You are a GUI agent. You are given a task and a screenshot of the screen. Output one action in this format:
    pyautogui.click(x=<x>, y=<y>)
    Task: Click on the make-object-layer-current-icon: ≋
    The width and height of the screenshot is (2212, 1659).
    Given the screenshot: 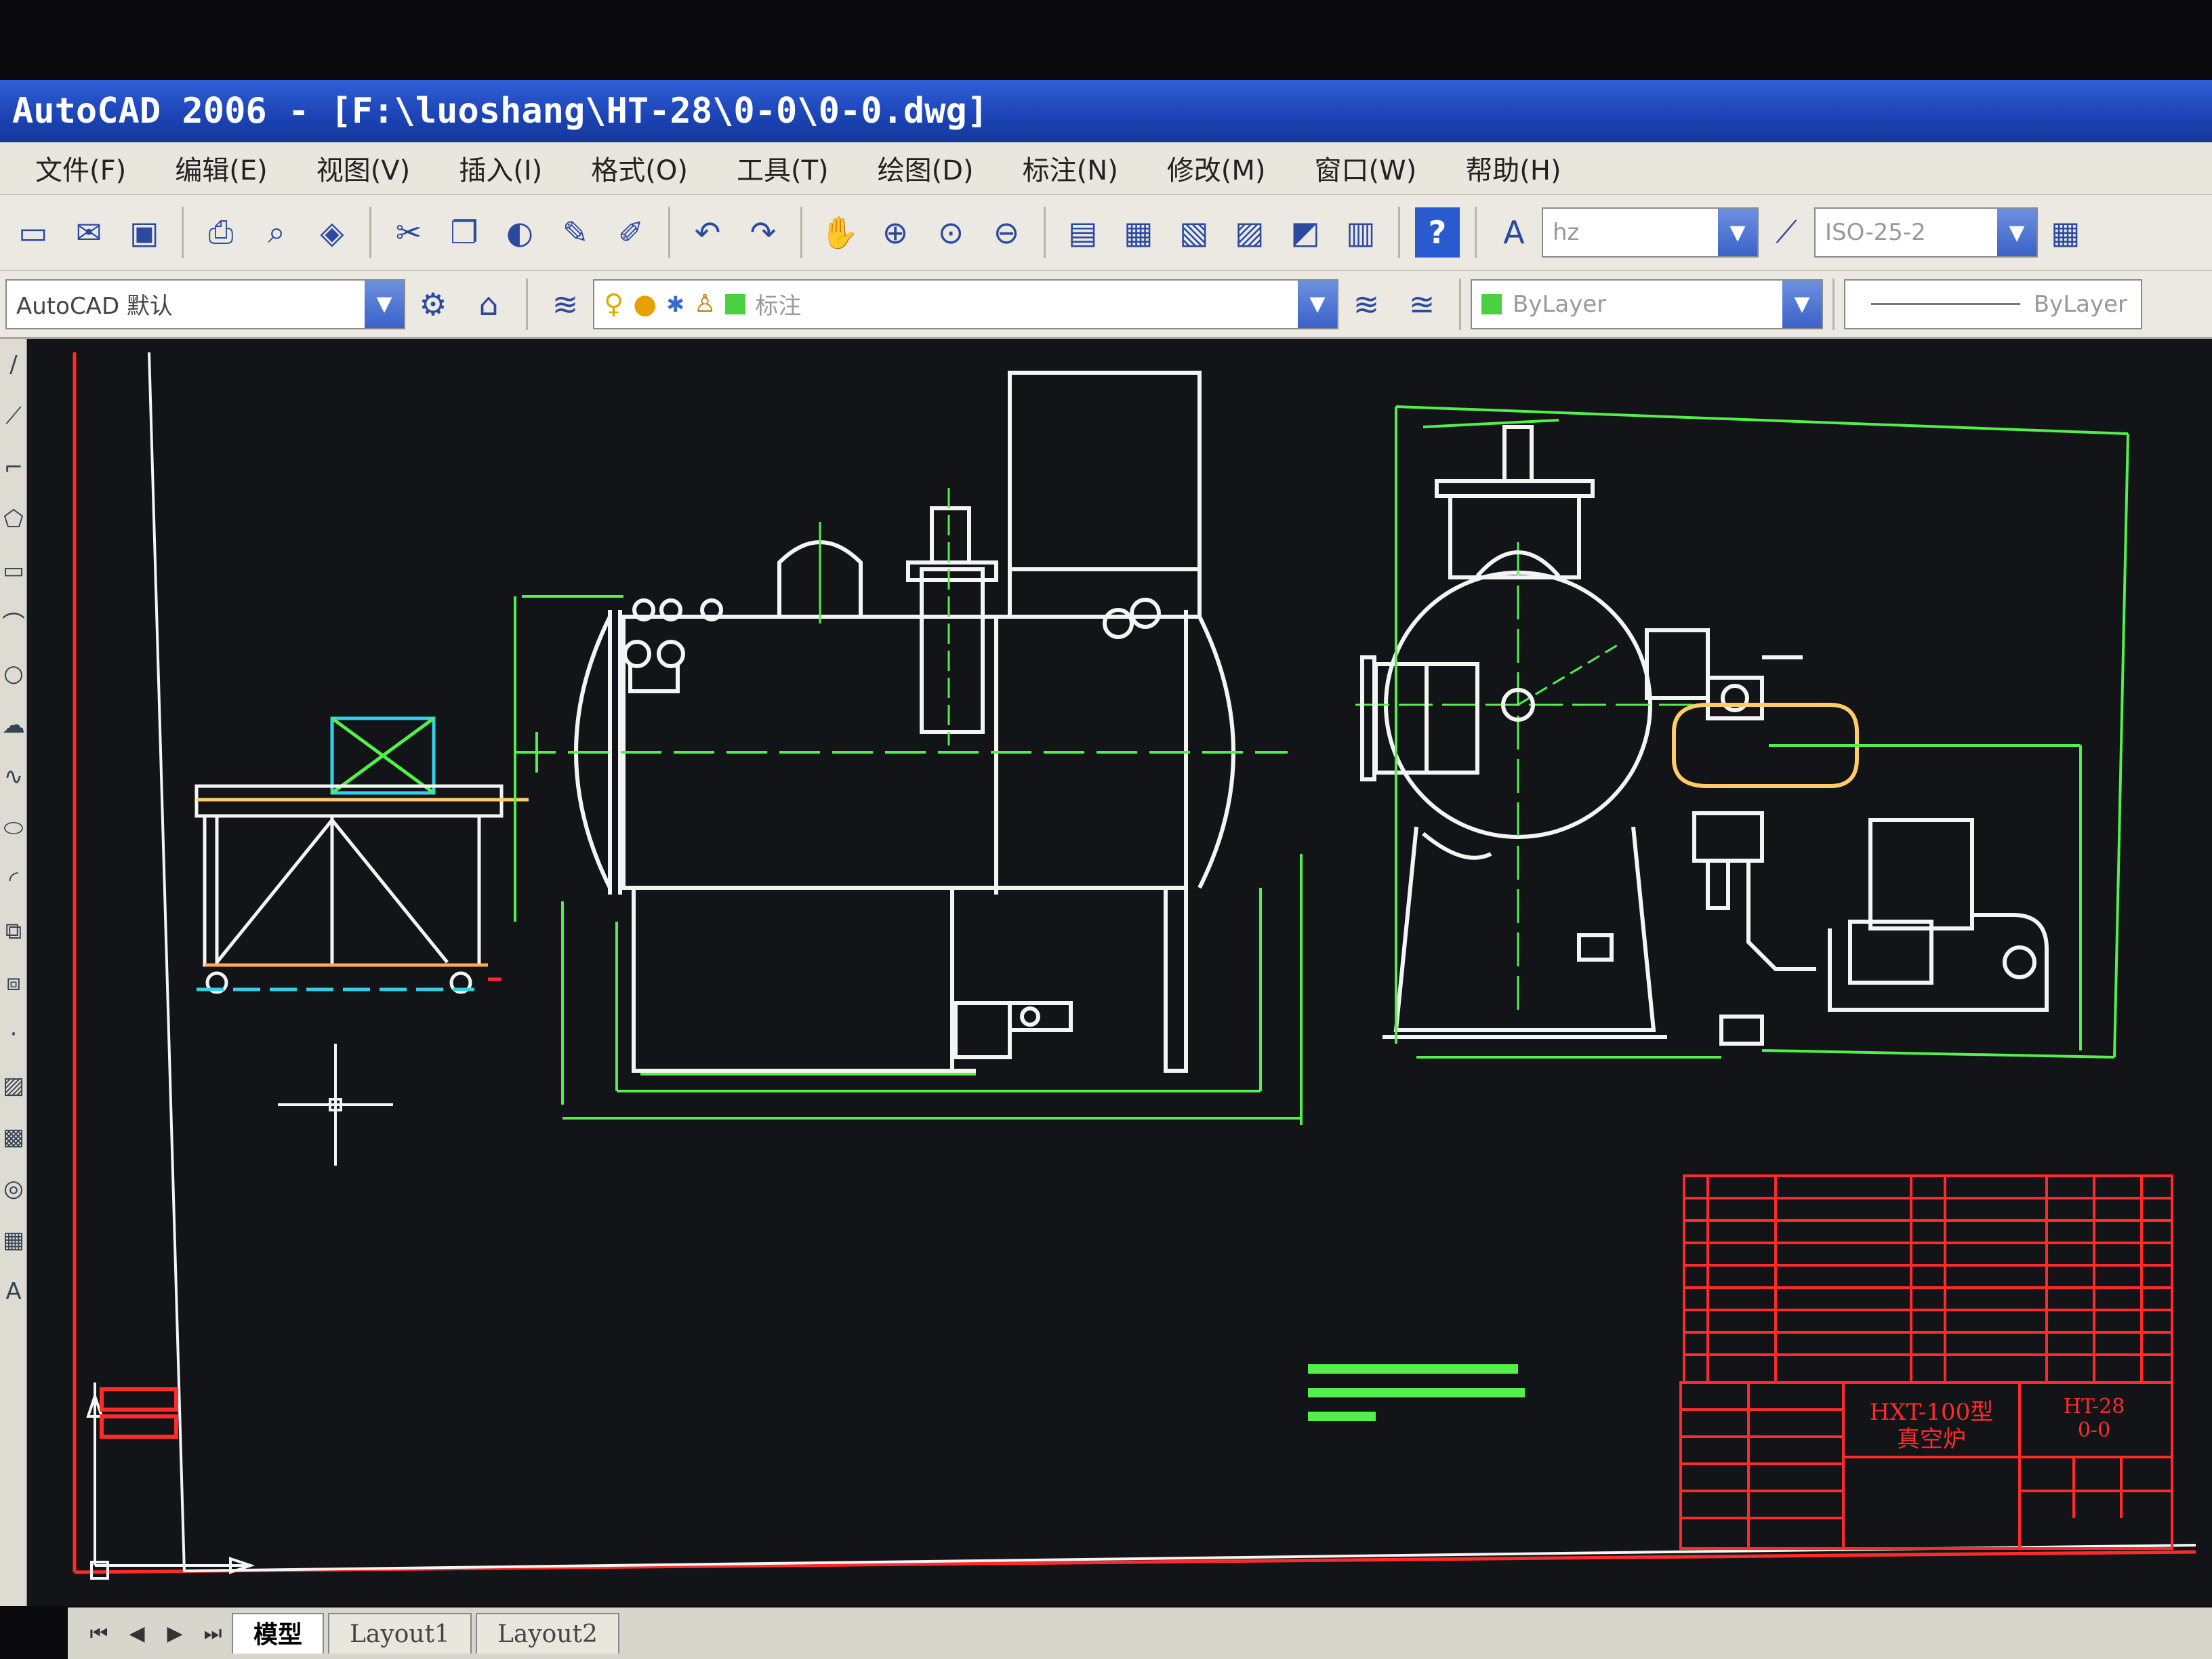 What is the action you would take?
    pyautogui.click(x=1366, y=304)
    